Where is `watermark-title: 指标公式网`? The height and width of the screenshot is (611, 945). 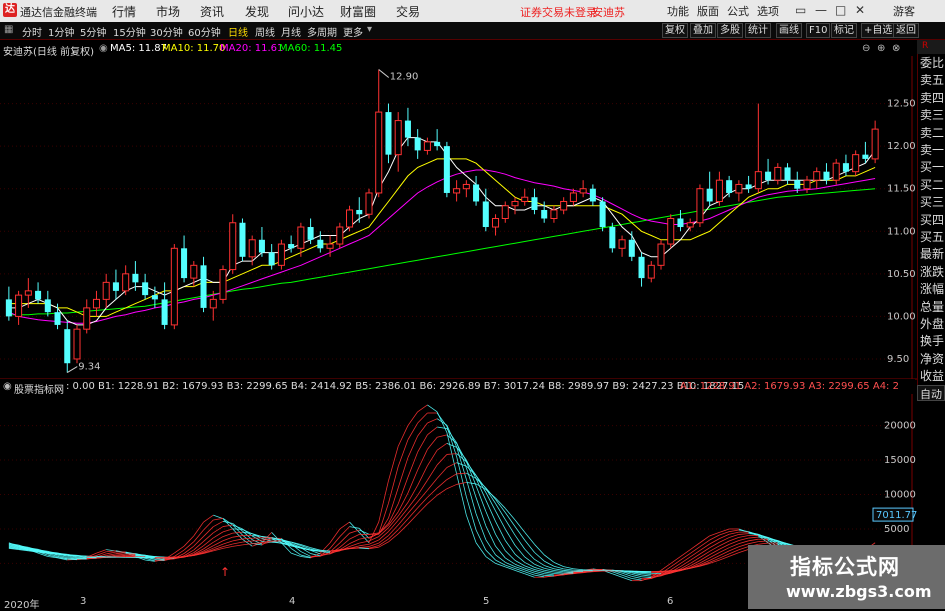
watermark-title: 指标公式网 is located at coordinates (845, 566).